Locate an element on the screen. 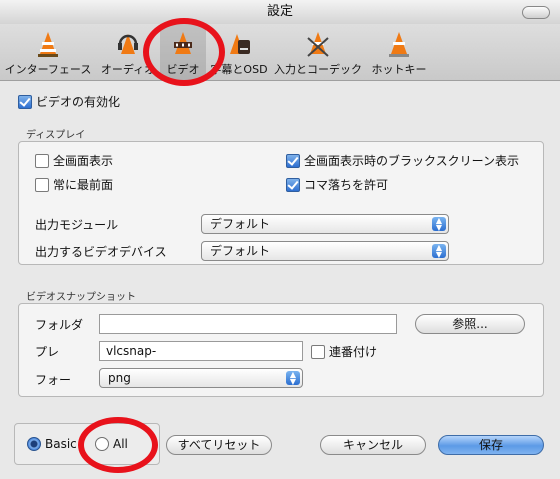  headphones-cone-icon is located at coordinates (128, 44).